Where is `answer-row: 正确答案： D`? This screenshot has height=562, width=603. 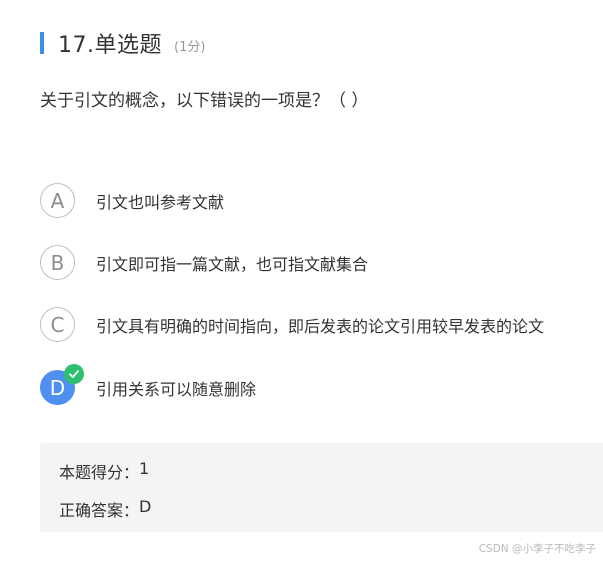 answer-row: 正确答案： D is located at coordinates (105, 509).